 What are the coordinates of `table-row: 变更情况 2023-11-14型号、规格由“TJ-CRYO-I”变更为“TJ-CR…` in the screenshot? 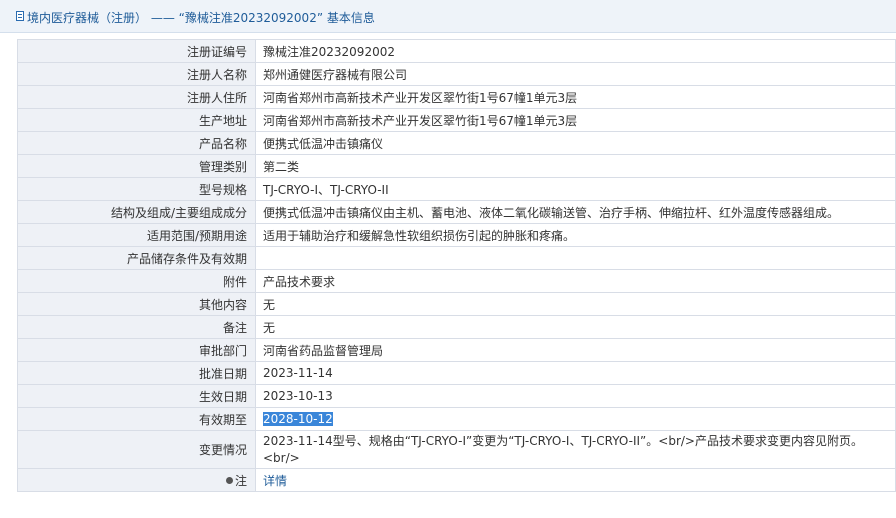 It's located at (456, 449).